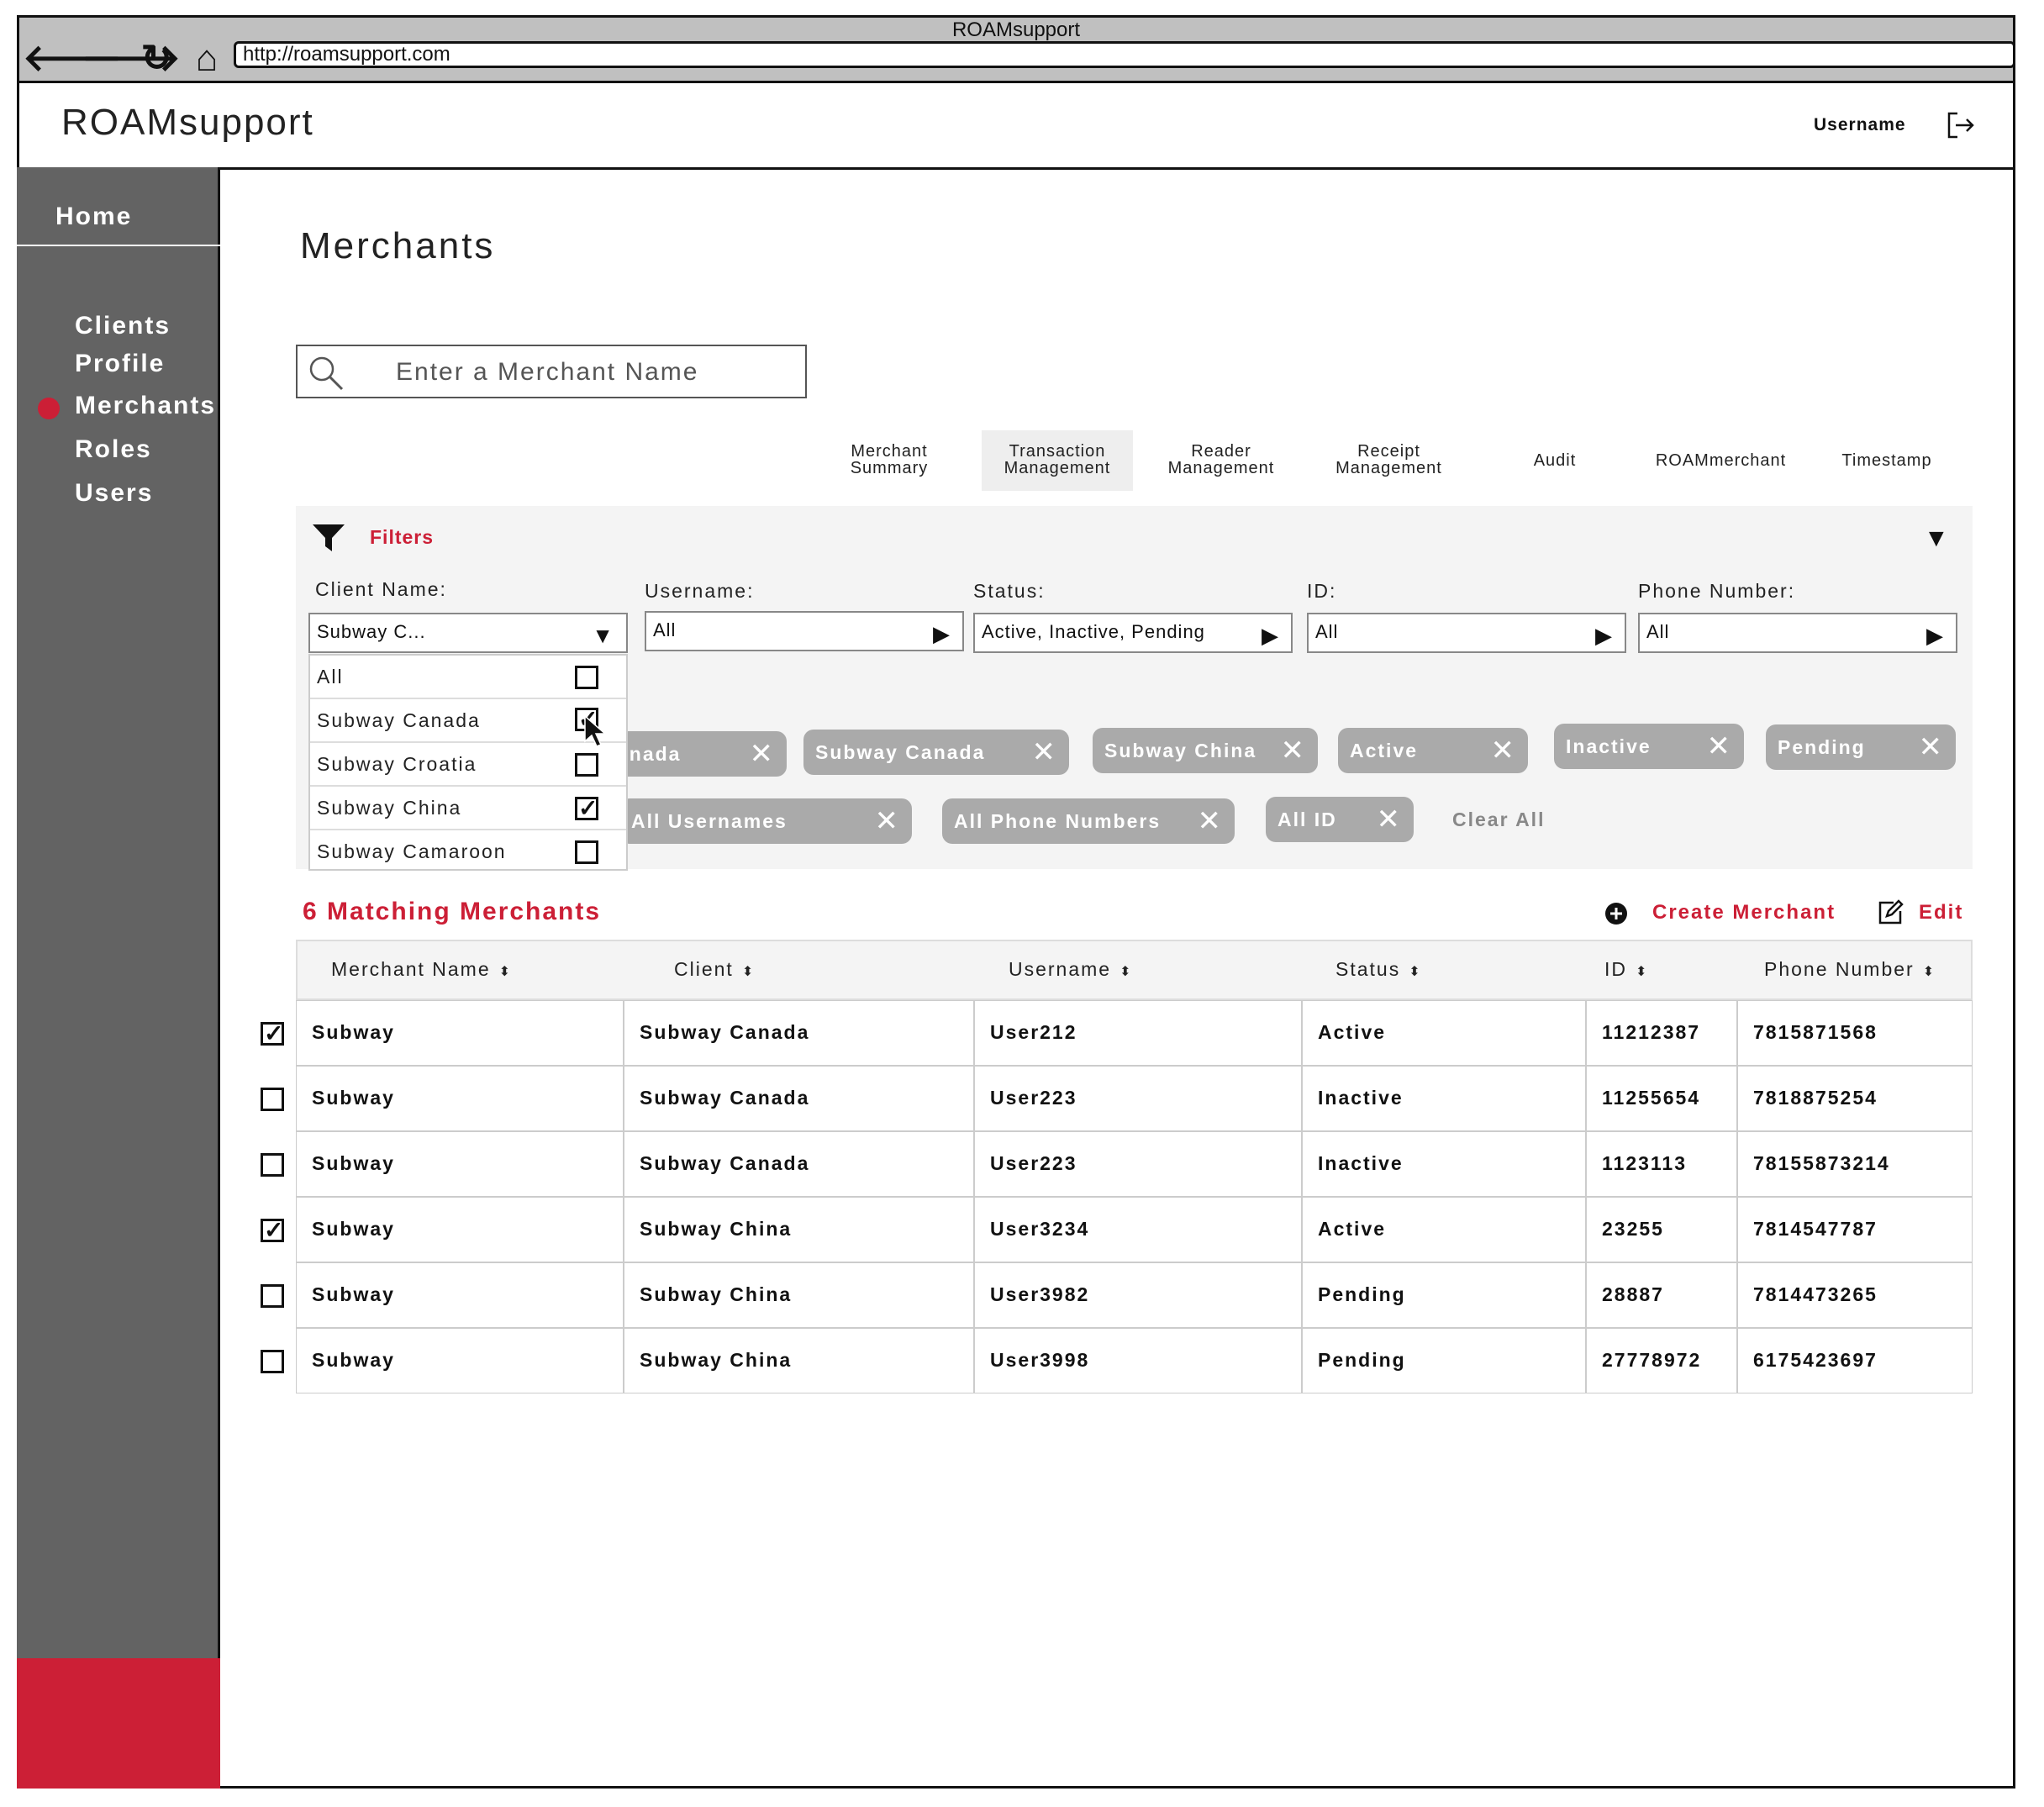 This screenshot has height=1807, width=2044. I want to click on filter-chip: Inactive ✕, so click(1649, 746).